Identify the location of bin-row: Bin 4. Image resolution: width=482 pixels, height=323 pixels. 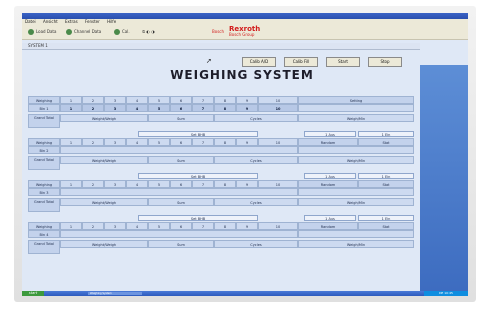
(221, 234).